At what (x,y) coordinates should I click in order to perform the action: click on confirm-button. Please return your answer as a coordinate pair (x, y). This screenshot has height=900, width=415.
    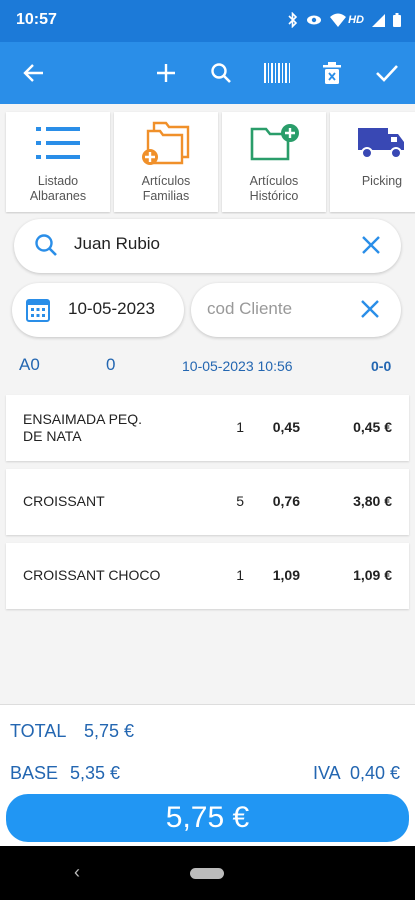
    Looking at the image, I should click on (387, 73).